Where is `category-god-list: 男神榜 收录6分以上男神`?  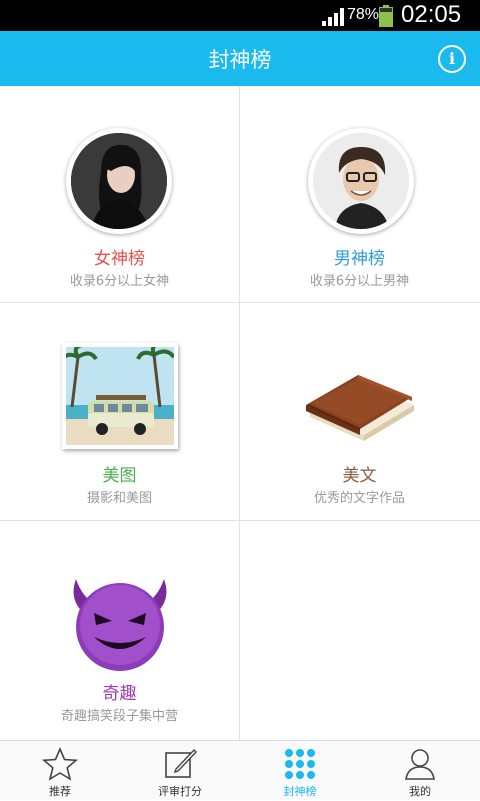 category-god-list: 男神榜 收录6分以上男神 is located at coordinates (359, 194).